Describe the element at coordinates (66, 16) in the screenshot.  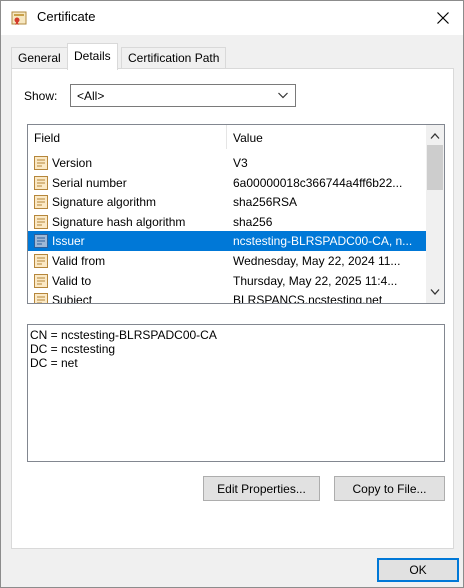
I see `window-title: Certificate` at that location.